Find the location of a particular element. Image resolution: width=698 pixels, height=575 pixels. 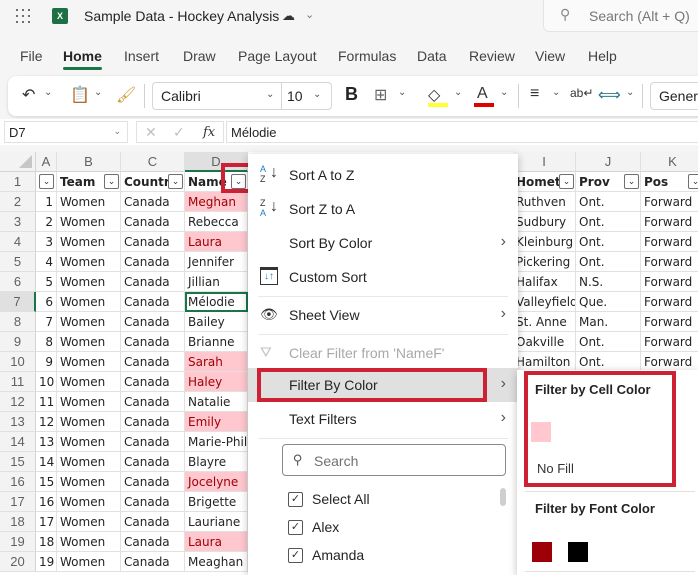

select-all-corner is located at coordinates (18, 162).